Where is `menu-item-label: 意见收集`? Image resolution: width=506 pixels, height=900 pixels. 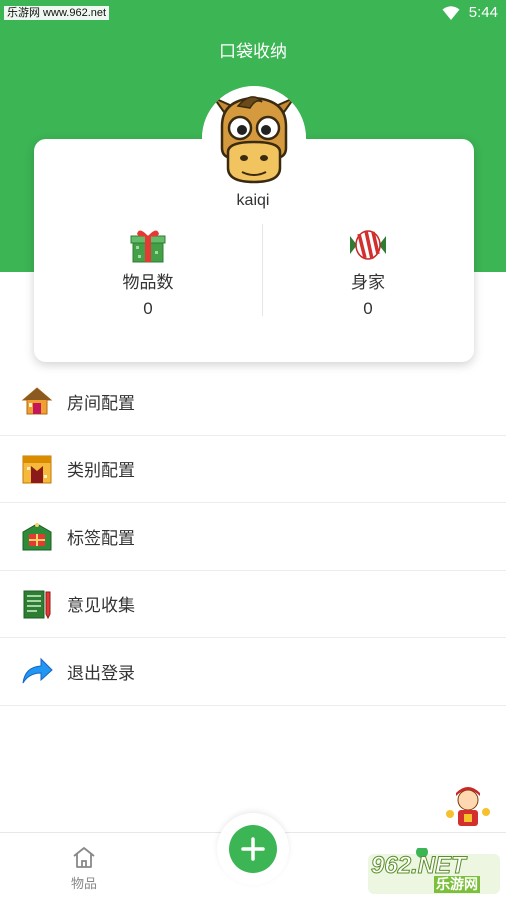
menu-item-label: 意见收集 is located at coordinates (101, 606).